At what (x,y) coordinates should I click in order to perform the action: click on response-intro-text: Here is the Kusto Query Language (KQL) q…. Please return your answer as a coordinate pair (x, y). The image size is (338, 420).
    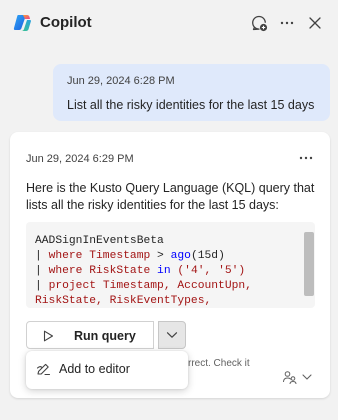
    Looking at the image, I should click on (170, 196).